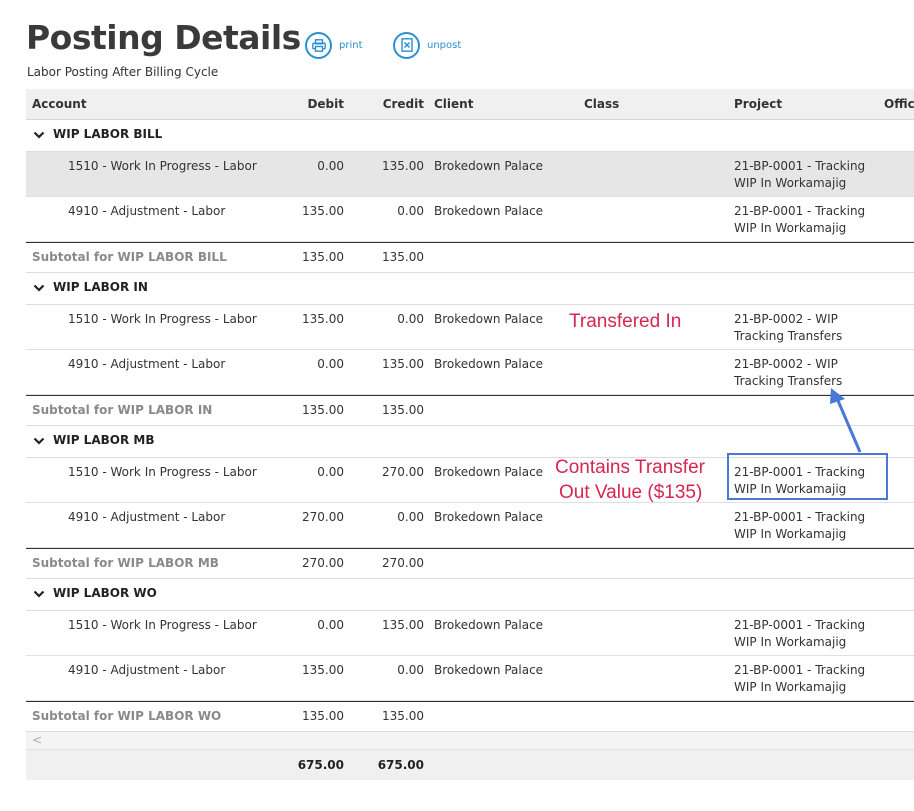  What do you see at coordinates (846, 420) in the screenshot?
I see `annotation-arrow` at bounding box center [846, 420].